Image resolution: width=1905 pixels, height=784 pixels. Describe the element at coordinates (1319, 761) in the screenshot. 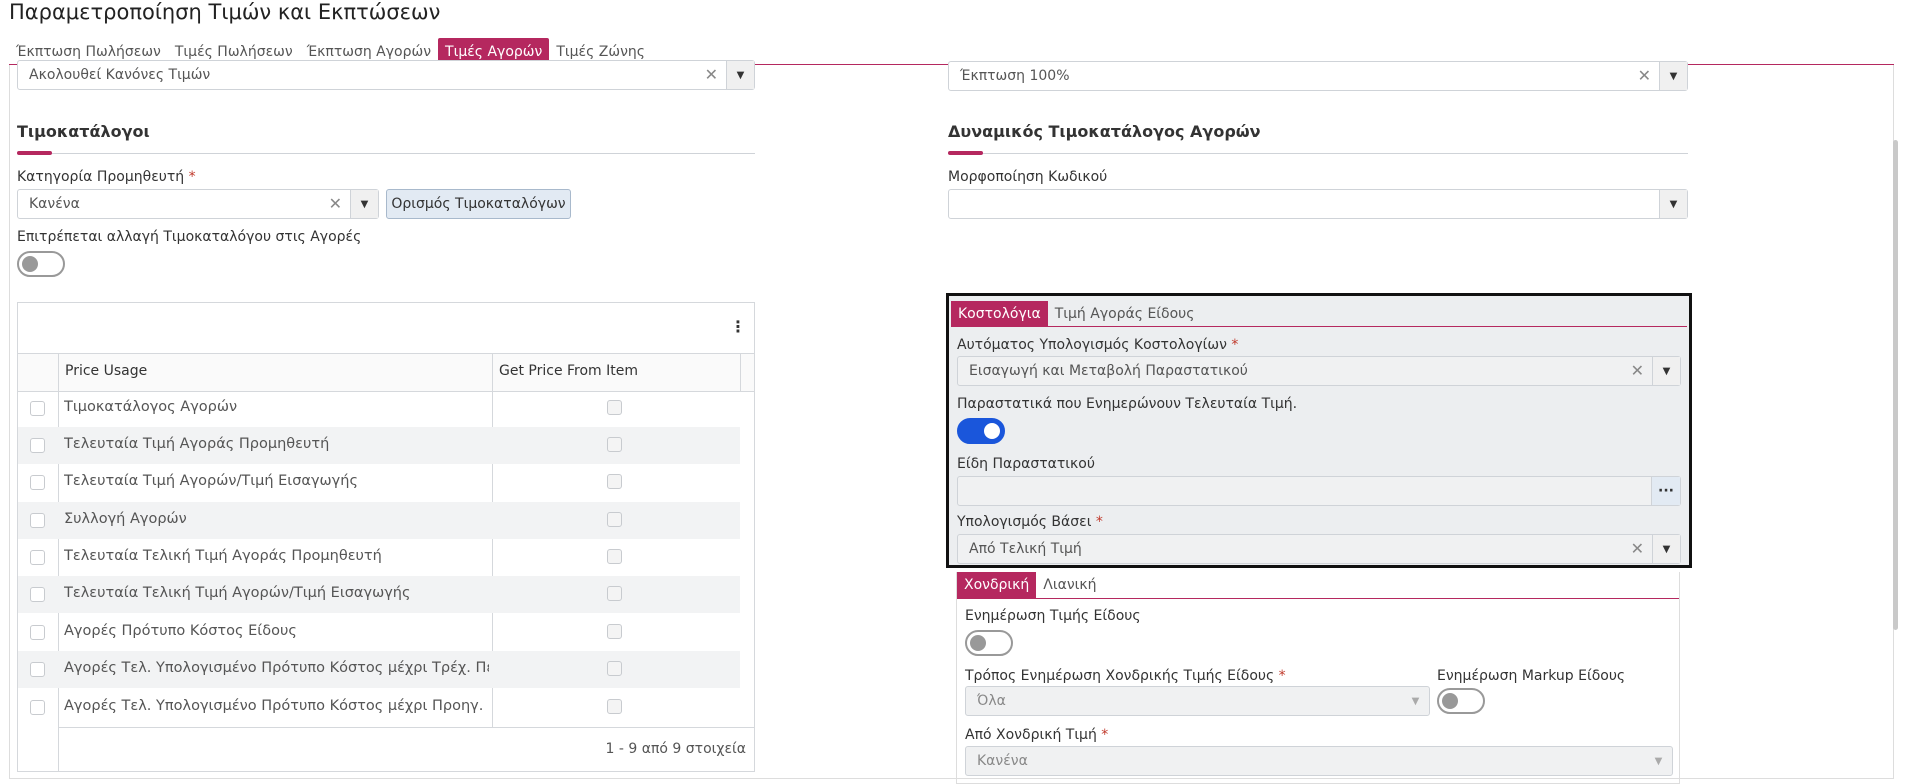

I see `from-wholesale-select: Κανένα ▼` at that location.